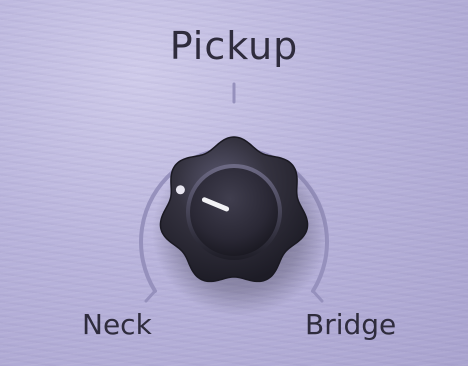 This screenshot has height=366, width=468. I want to click on bridge-label: Bridge, so click(351, 324).